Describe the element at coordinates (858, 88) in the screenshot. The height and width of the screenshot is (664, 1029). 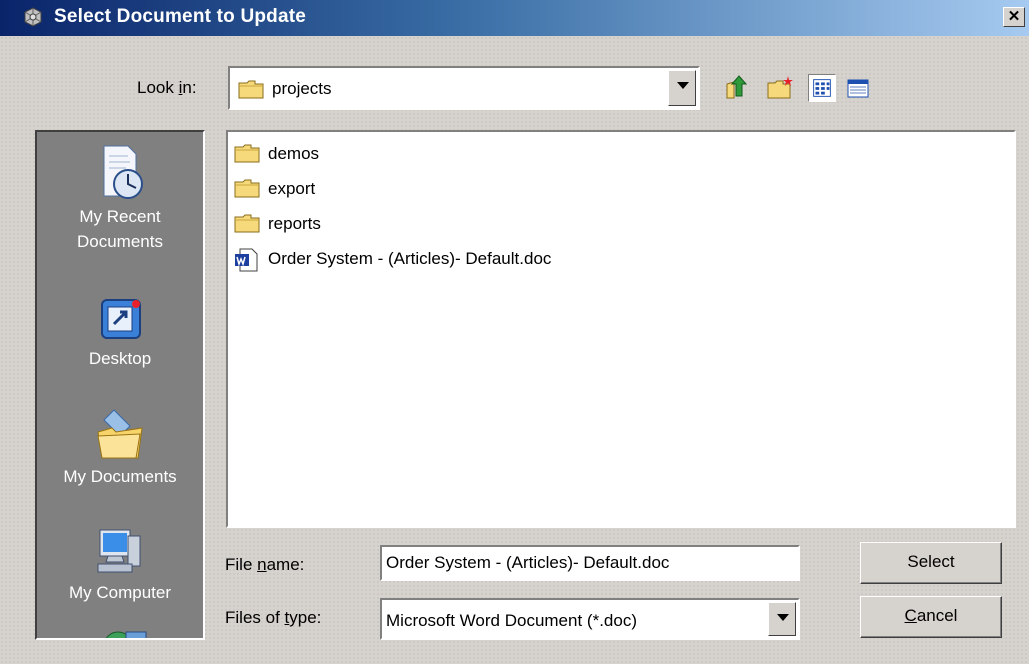
I see `details-view-icon` at that location.